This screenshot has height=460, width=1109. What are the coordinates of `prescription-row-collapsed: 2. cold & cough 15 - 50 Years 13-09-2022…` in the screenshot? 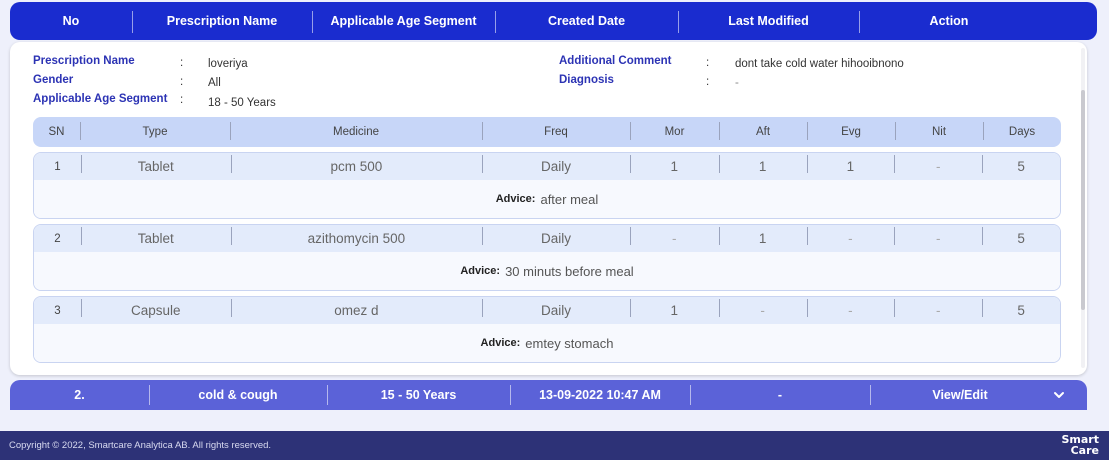 It's located at (548, 395).